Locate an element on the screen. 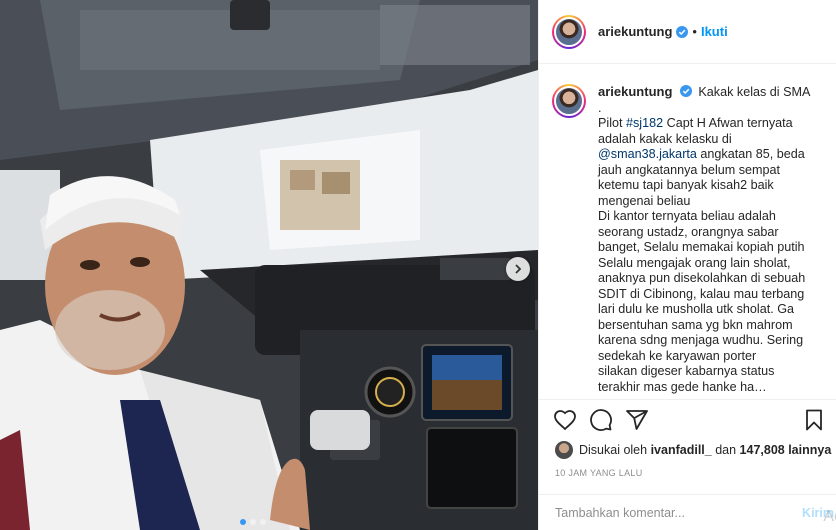 This screenshot has height=530, width=836. liked-by-user: ivanfadill_ is located at coordinates (681, 450).